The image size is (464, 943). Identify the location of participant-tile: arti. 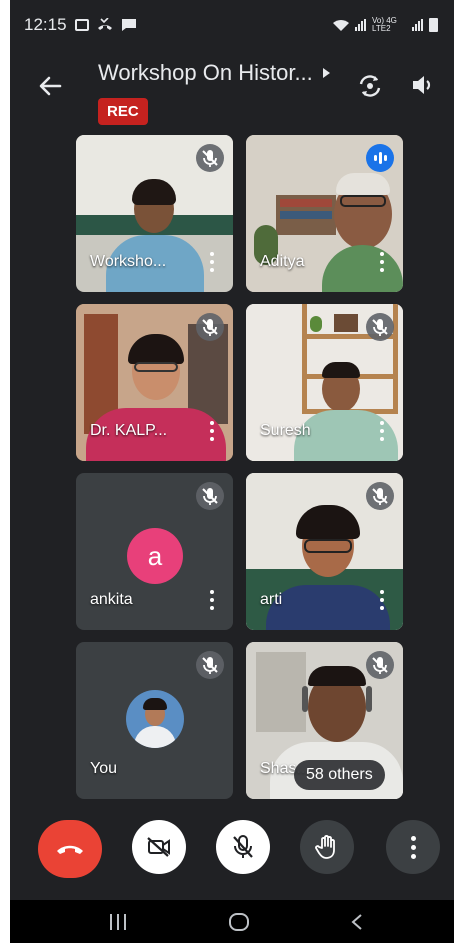
(324, 551).